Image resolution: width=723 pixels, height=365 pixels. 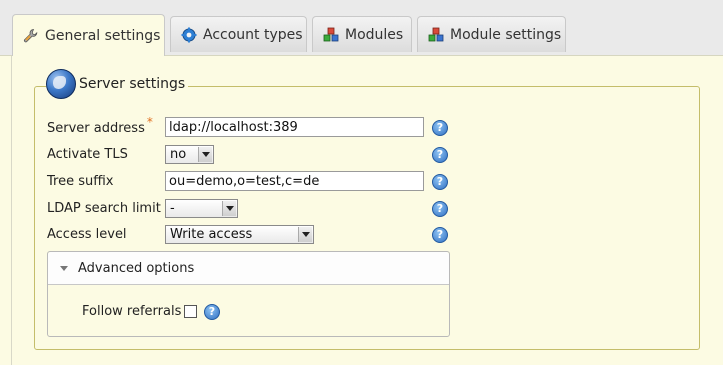 What do you see at coordinates (64, 268) in the screenshot?
I see `collapse-triangle-icon` at bounding box center [64, 268].